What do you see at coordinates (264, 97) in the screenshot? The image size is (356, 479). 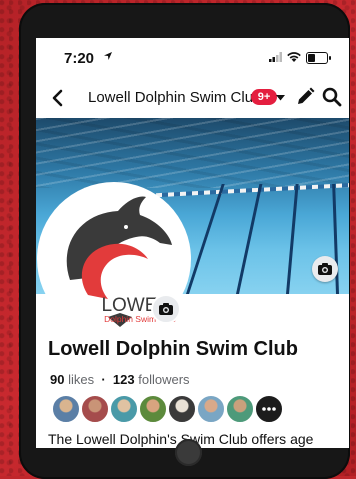 I see `notification-badge: 9+` at bounding box center [264, 97].